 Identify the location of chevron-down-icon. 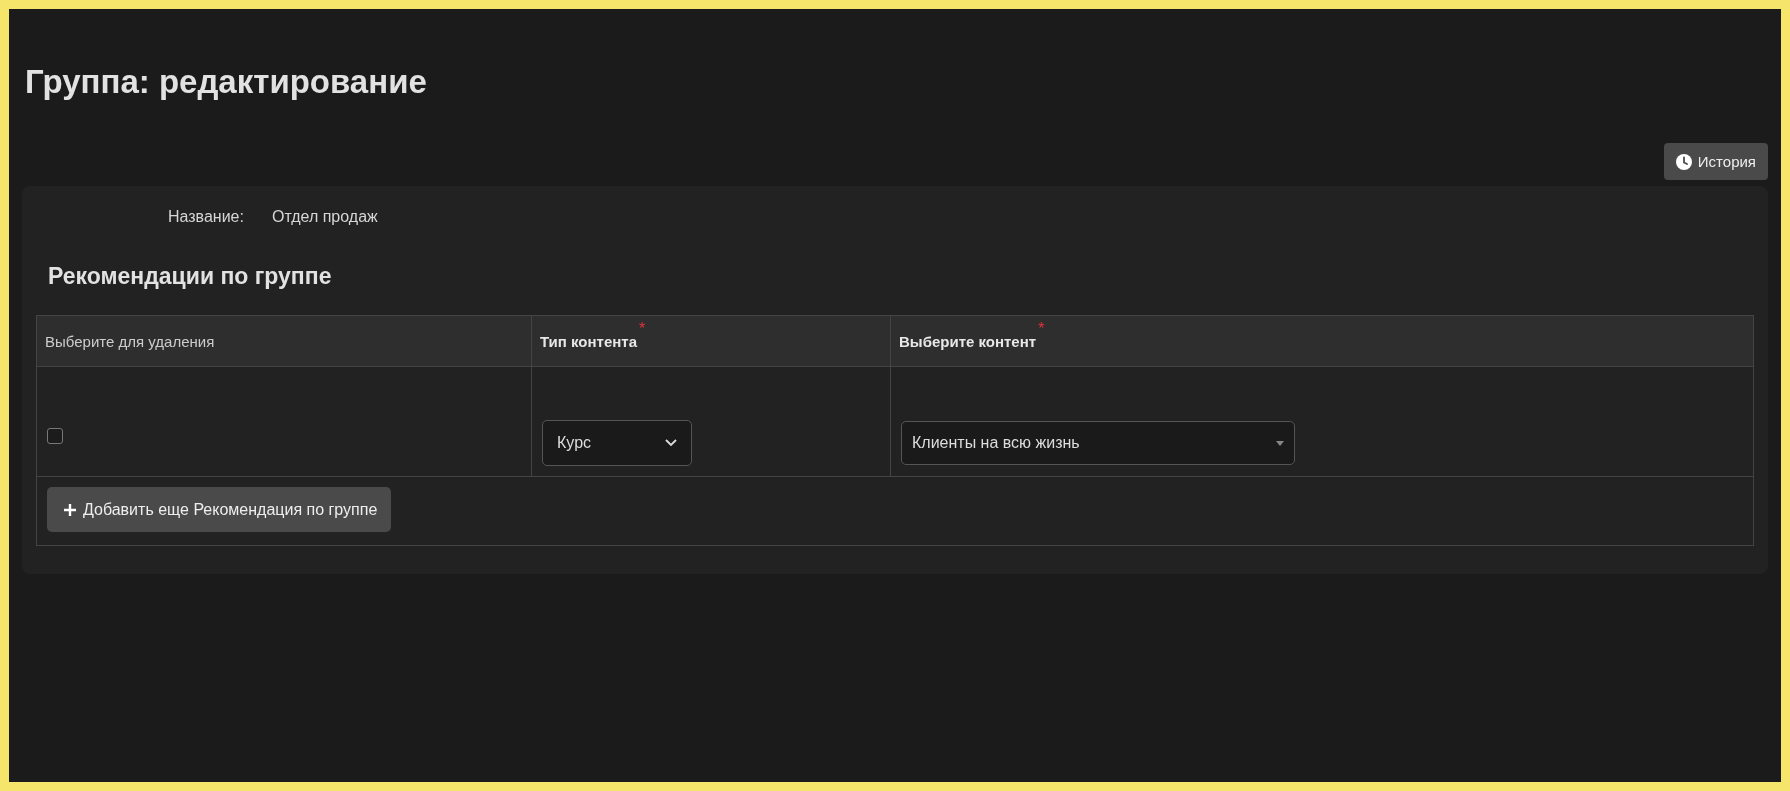
(671, 443).